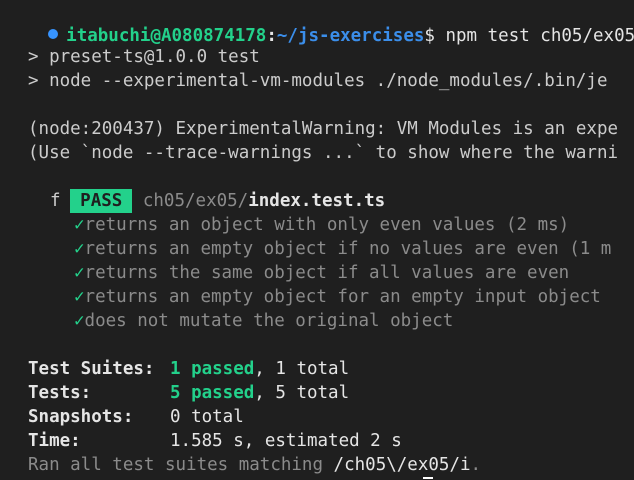 The height and width of the screenshot is (480, 634). I want to click on test-file-name: index.test.ts, so click(317, 201).